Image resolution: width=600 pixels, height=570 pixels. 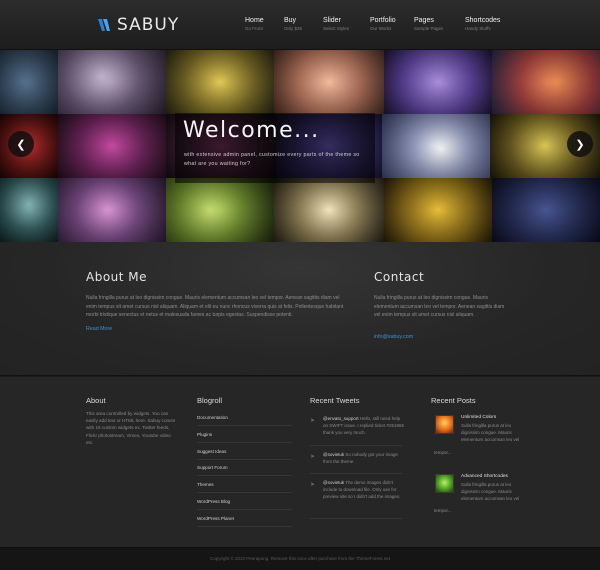 What do you see at coordinates (212, 417) in the screenshot?
I see `blogroll-link: Documentation` at bounding box center [212, 417].